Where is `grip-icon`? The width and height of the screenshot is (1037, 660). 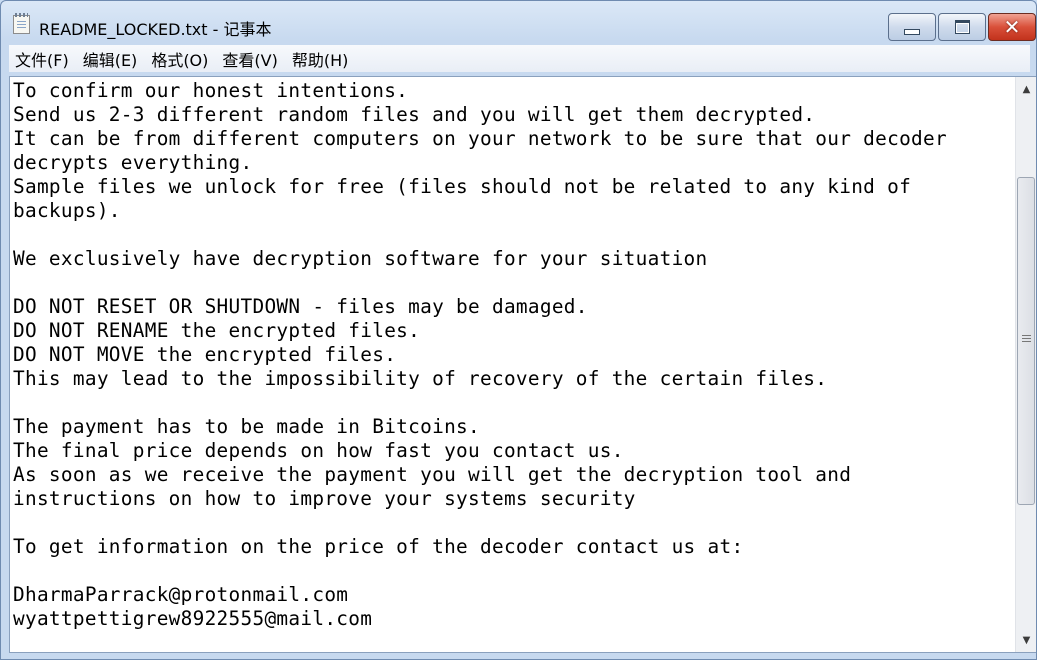 grip-icon is located at coordinates (1026, 338).